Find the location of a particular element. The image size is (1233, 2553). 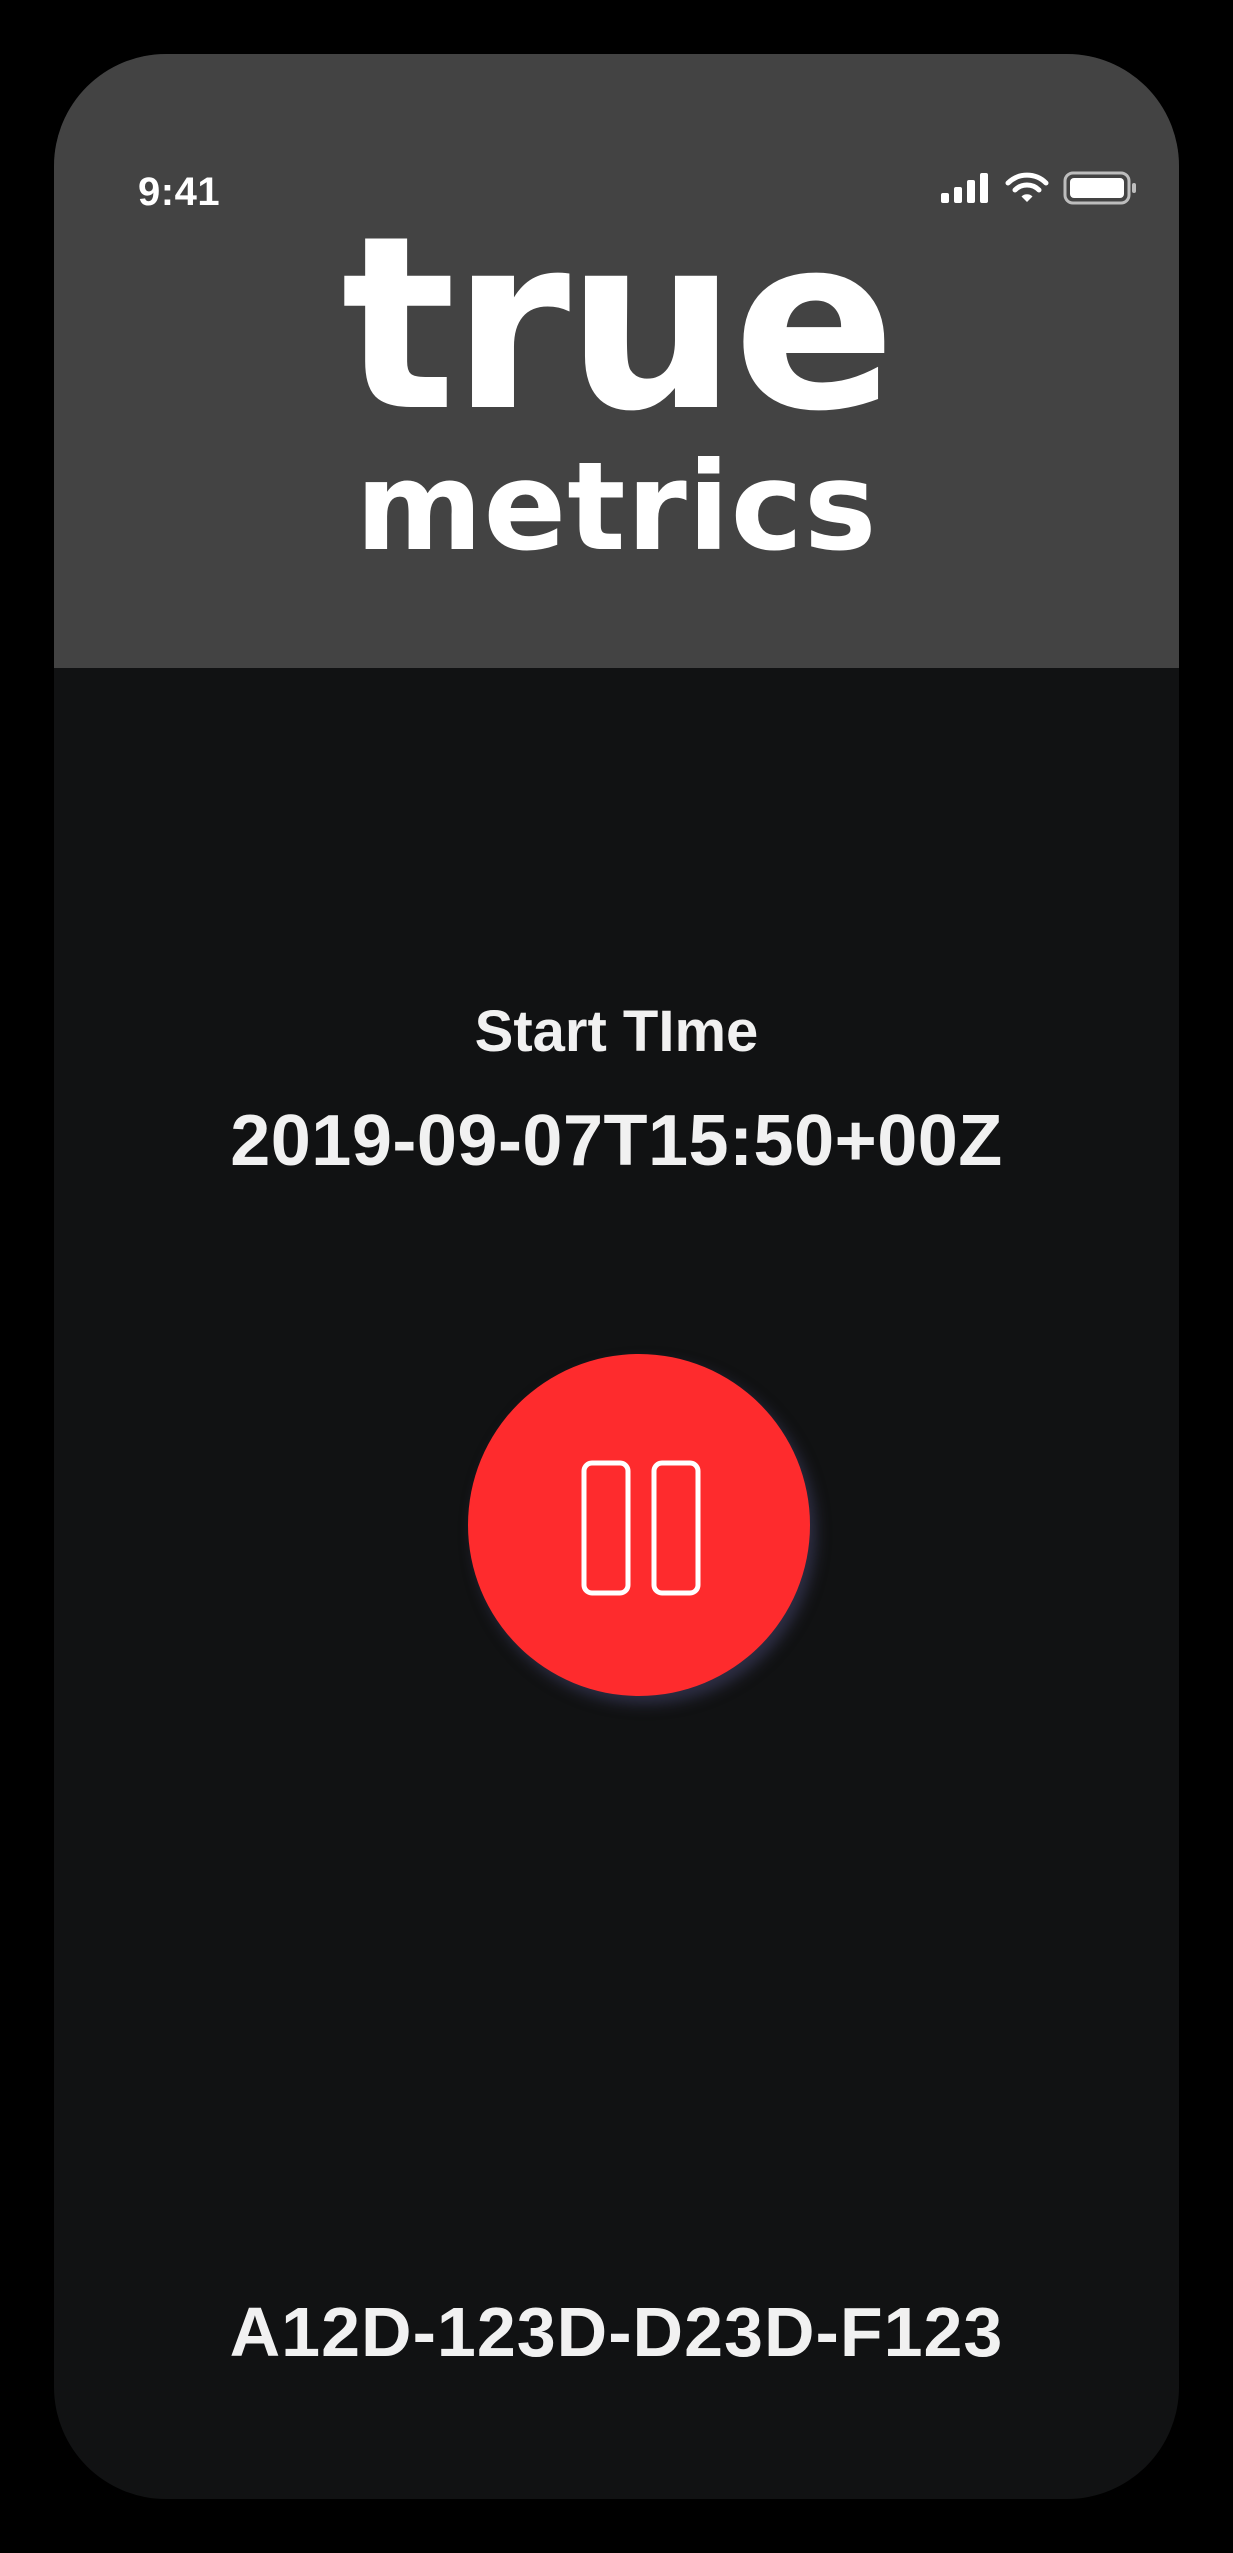

start-time-label: Start TIme is located at coordinates (616, 1031).